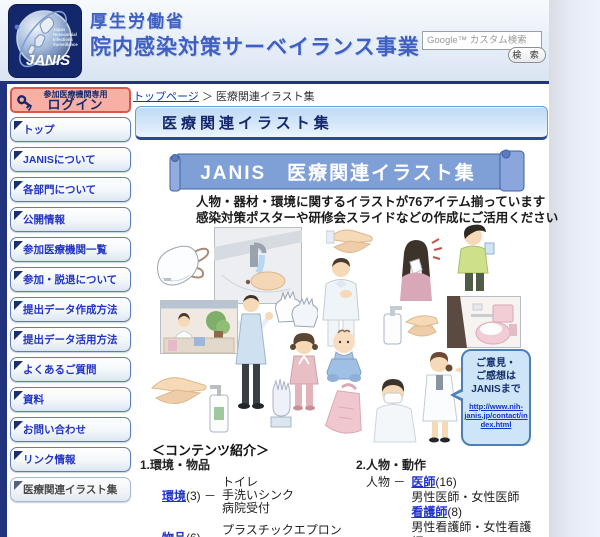 Image resolution: width=600 pixels, height=537 pixels. I want to click on sidebar-item-data-create: 提出データ作成方法, so click(70, 309).